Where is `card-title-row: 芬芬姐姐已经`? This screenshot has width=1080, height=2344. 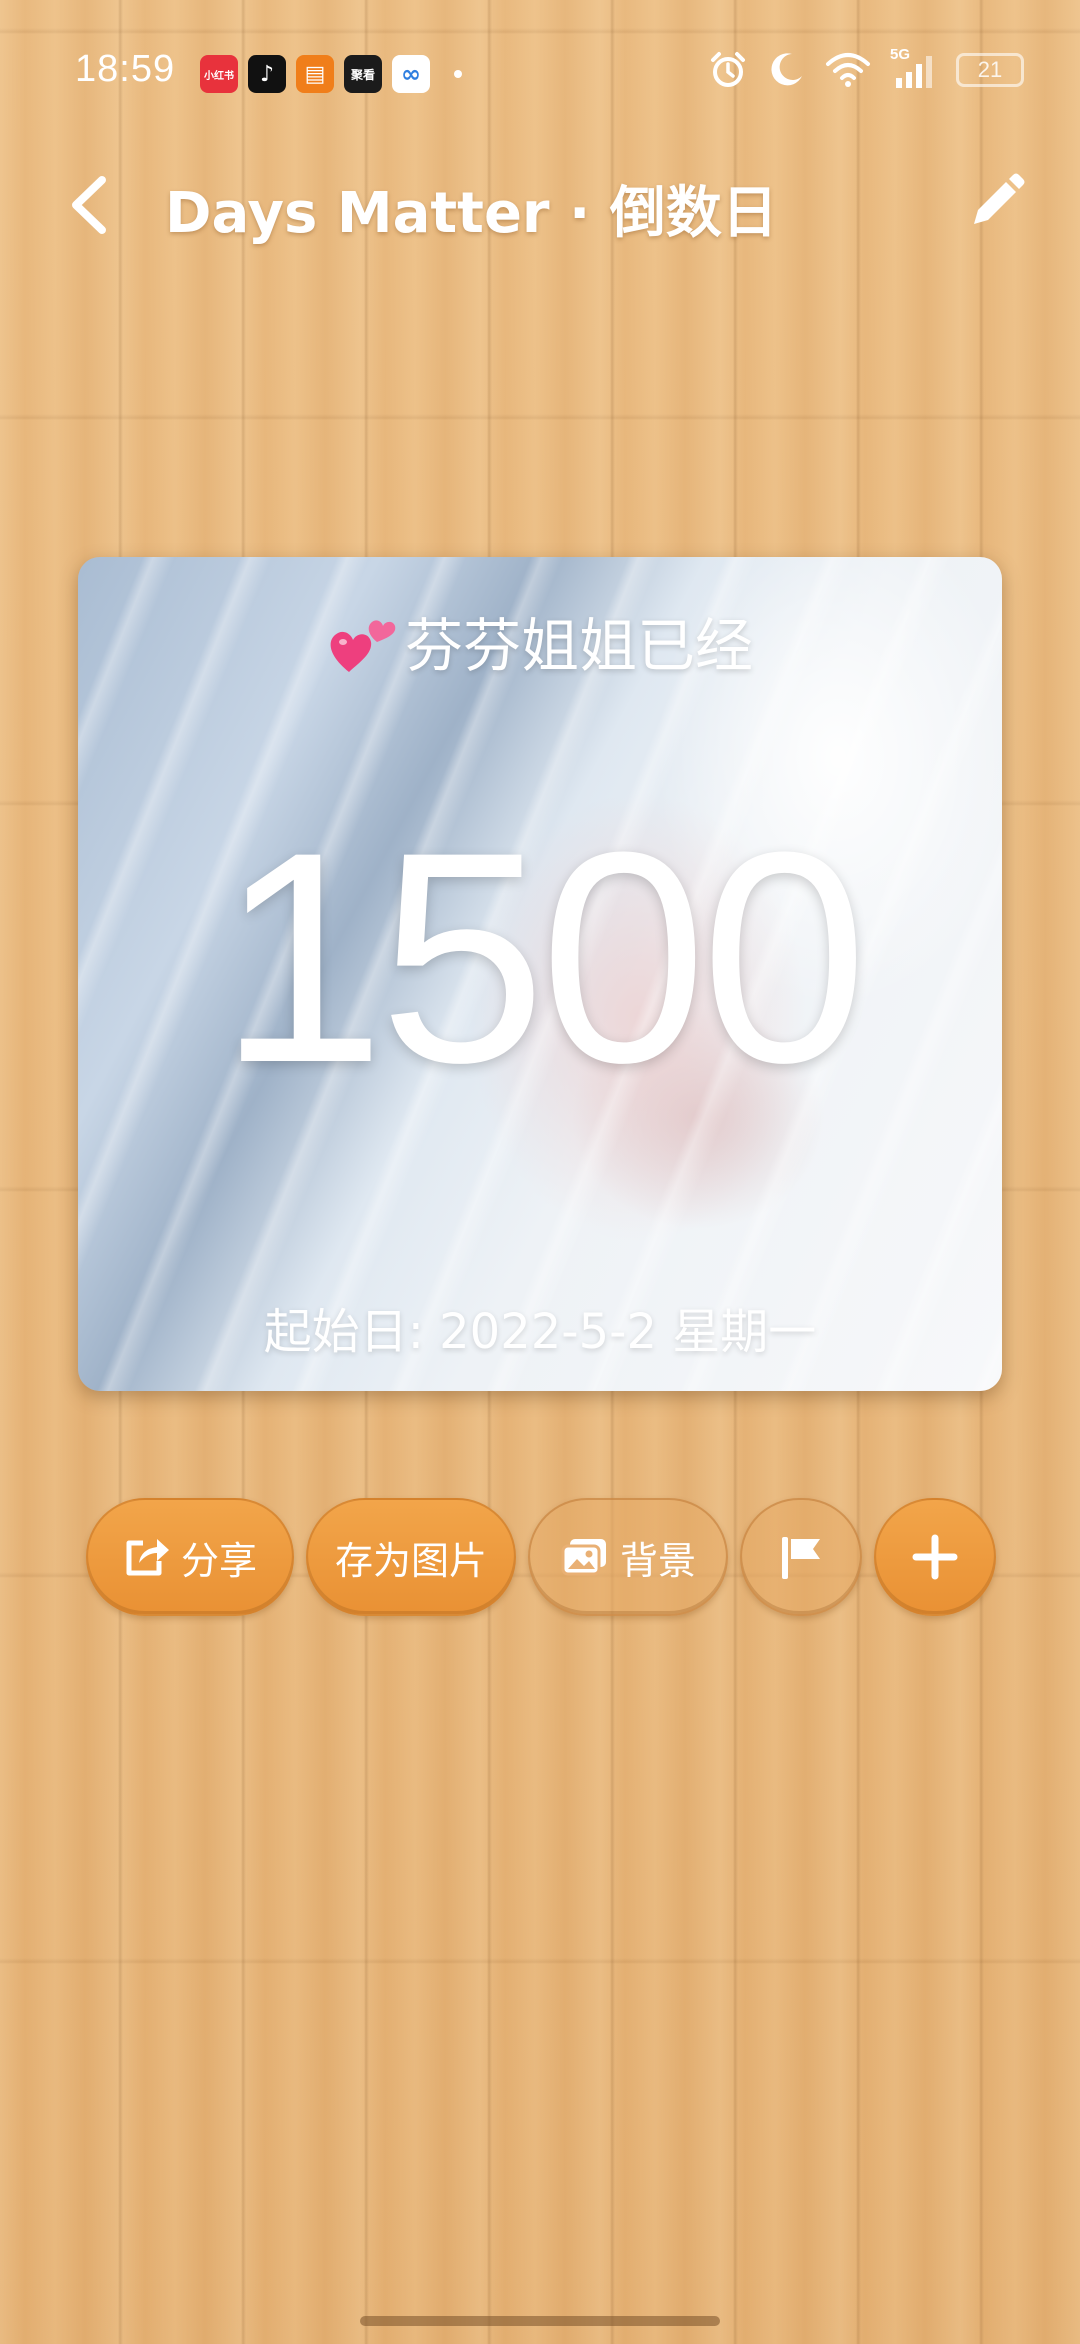 card-title-row: 芬芬姐姐已经 is located at coordinates (540, 641).